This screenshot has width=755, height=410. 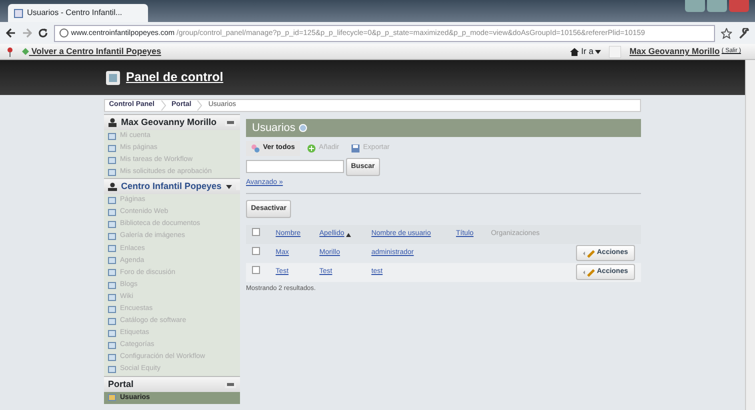 What do you see at coordinates (64, 33) in the screenshot?
I see `globe-icon` at bounding box center [64, 33].